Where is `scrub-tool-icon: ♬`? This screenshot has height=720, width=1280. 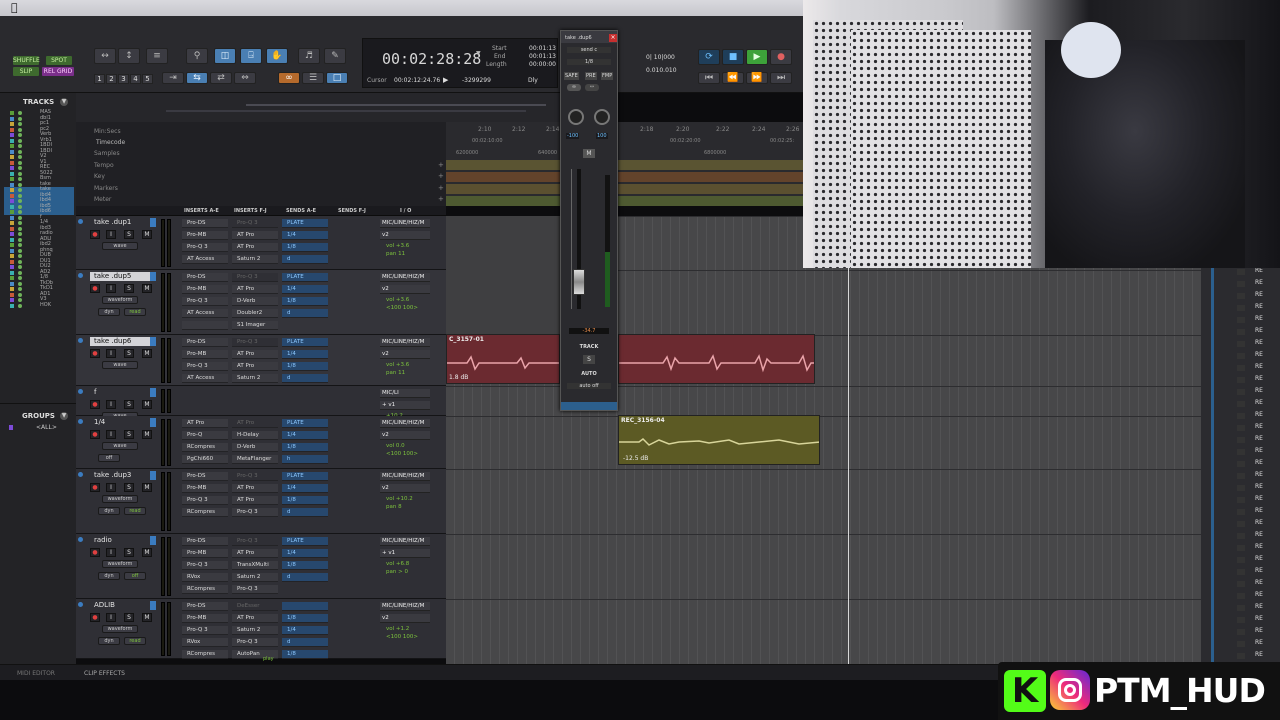
scrub-tool-icon: ♬ is located at coordinates (309, 56).